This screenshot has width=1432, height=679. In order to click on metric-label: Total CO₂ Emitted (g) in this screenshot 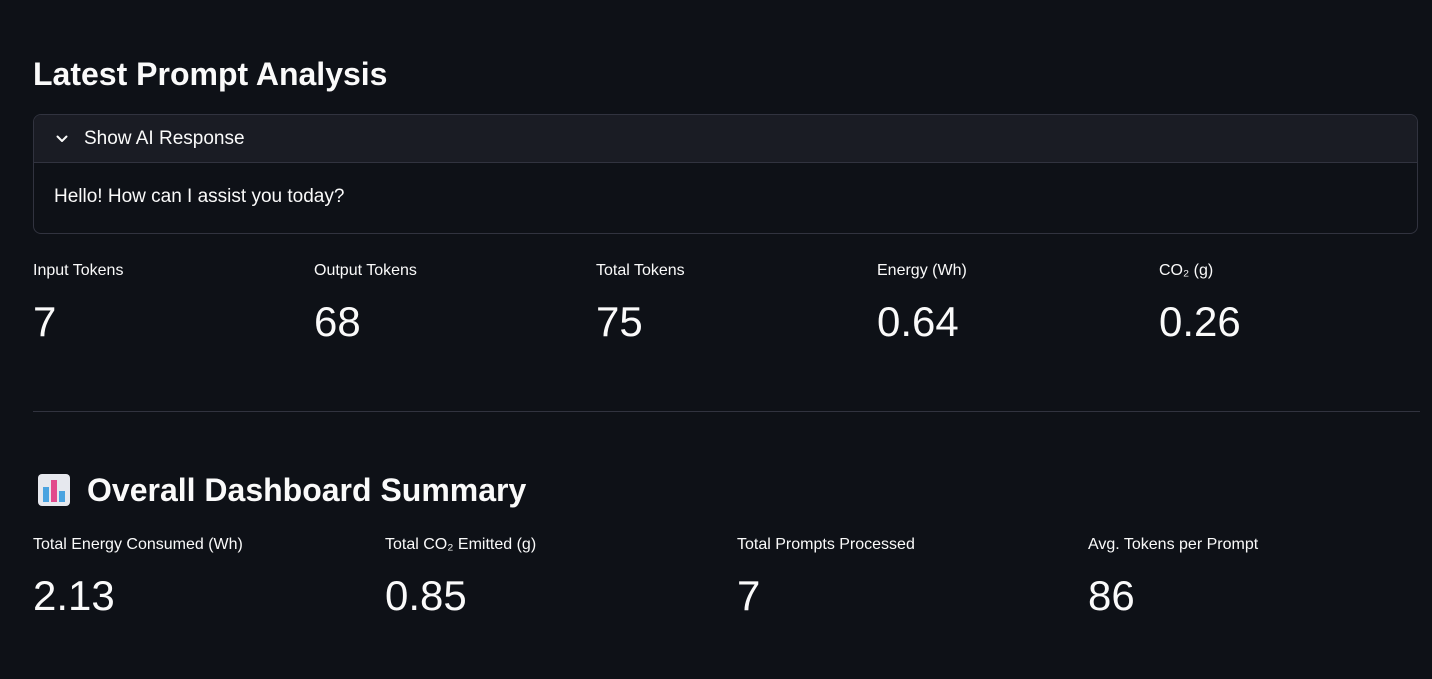, I will do `click(461, 544)`.